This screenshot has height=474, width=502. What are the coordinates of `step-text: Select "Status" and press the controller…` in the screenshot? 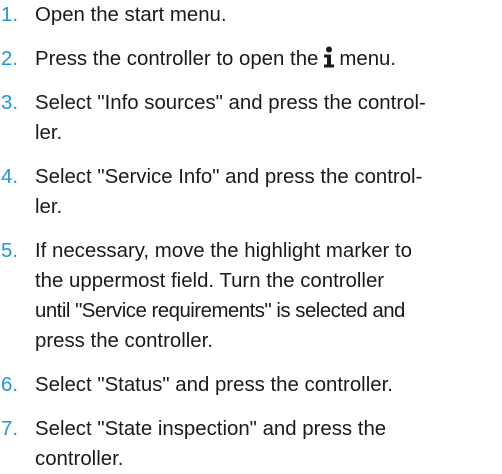 It's located at (214, 385).